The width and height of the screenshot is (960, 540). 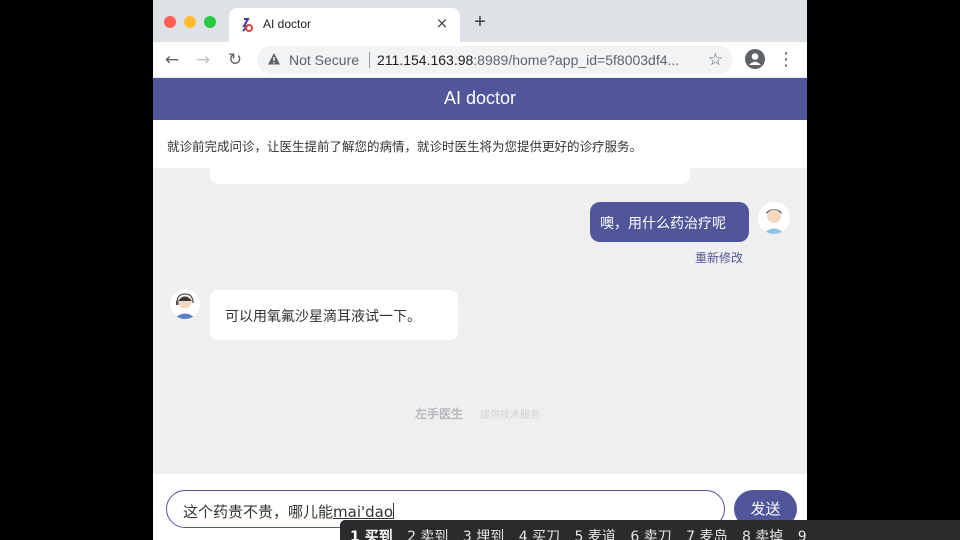 What do you see at coordinates (439, 414) in the screenshot?
I see `brand-logo: 左手医生` at bounding box center [439, 414].